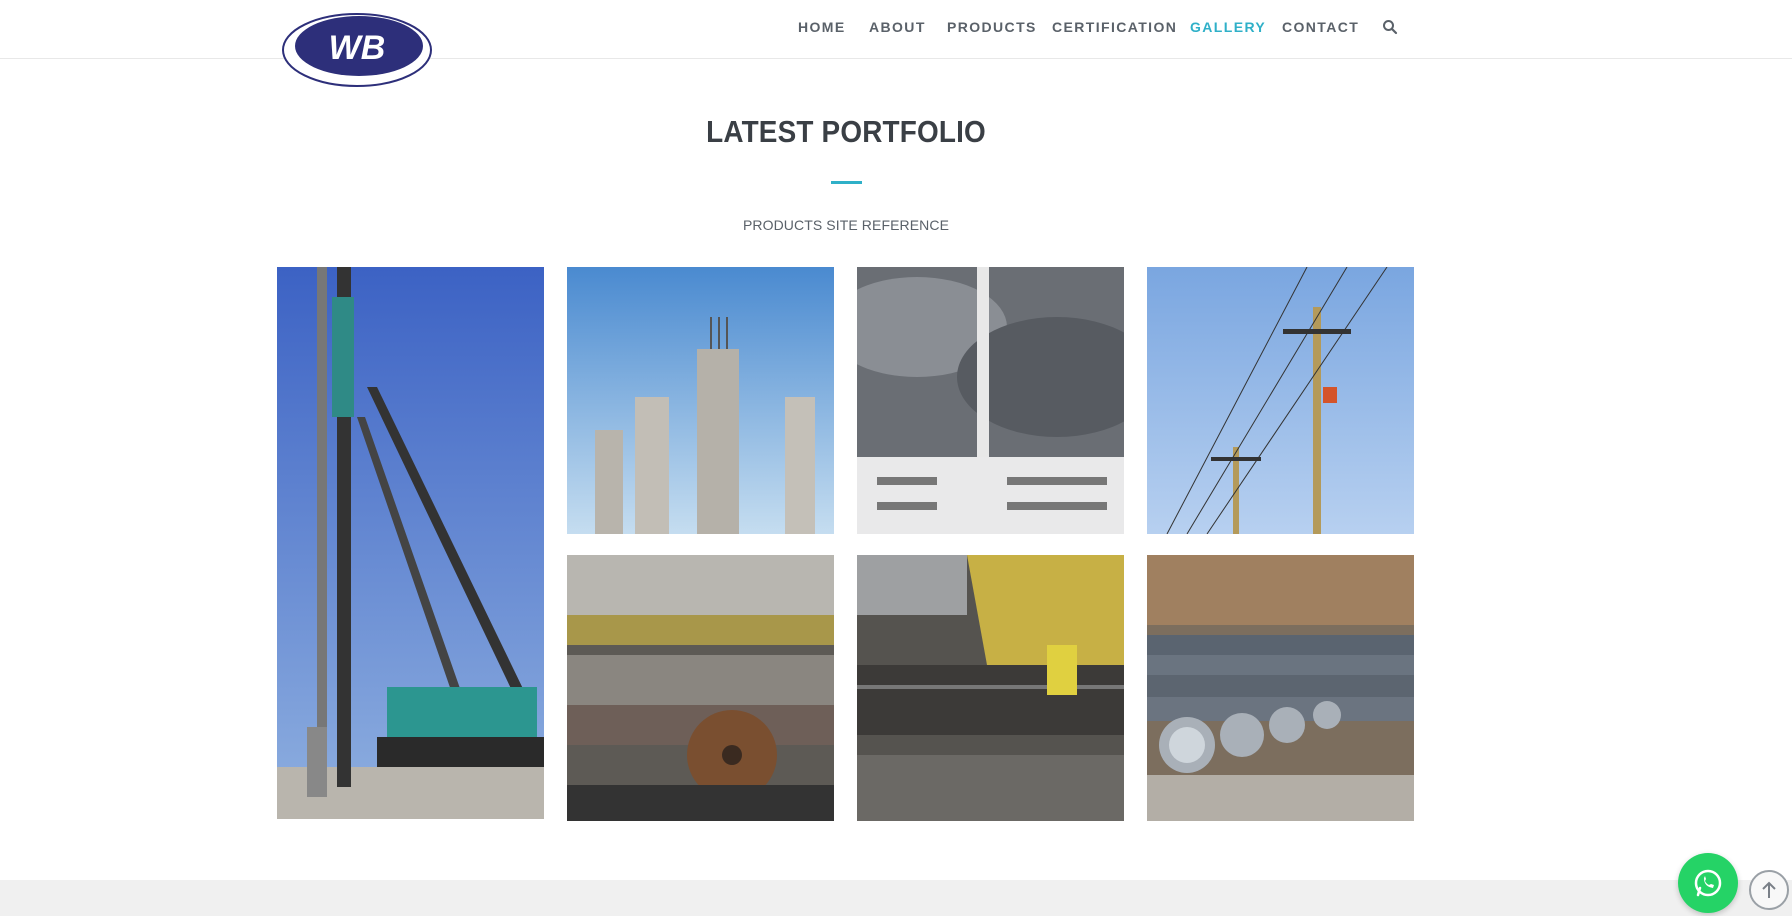 This screenshot has height=916, width=1792. Describe the element at coordinates (896, 898) in the screenshot. I see `footer-strip` at that location.